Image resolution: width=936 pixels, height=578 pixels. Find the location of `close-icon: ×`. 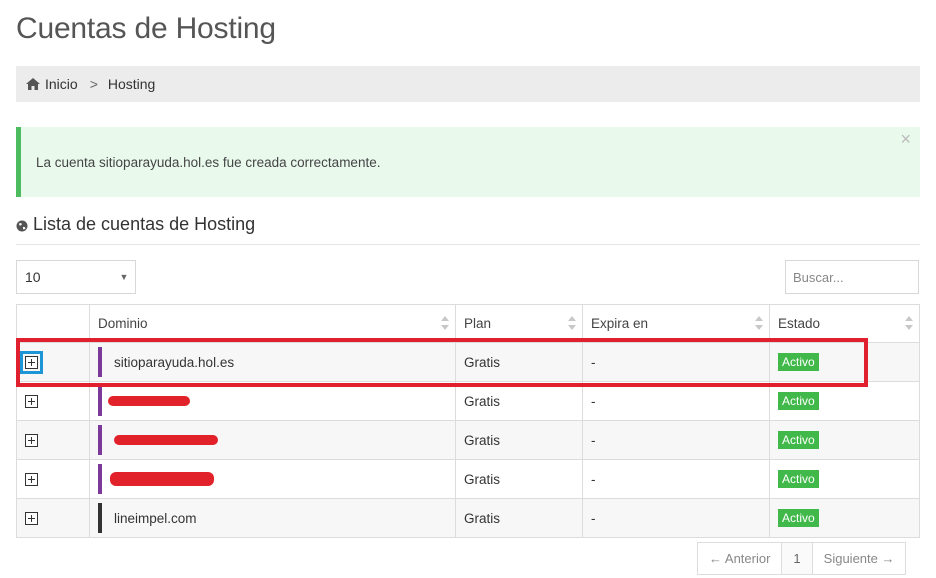

close-icon: × is located at coordinates (905, 139).